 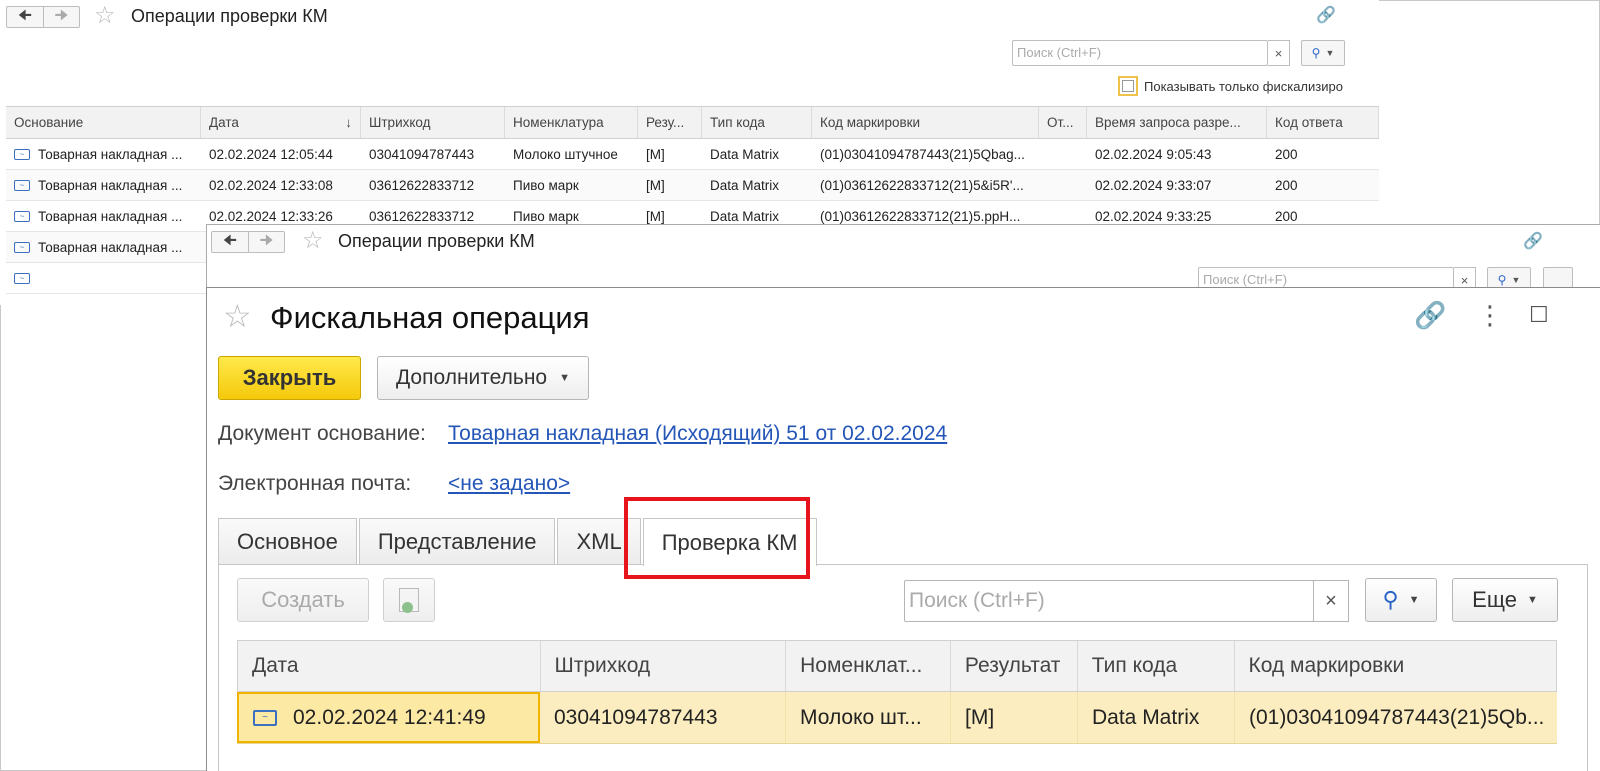 I want to click on fiscal-only-checkbox, so click(x=1128, y=86).